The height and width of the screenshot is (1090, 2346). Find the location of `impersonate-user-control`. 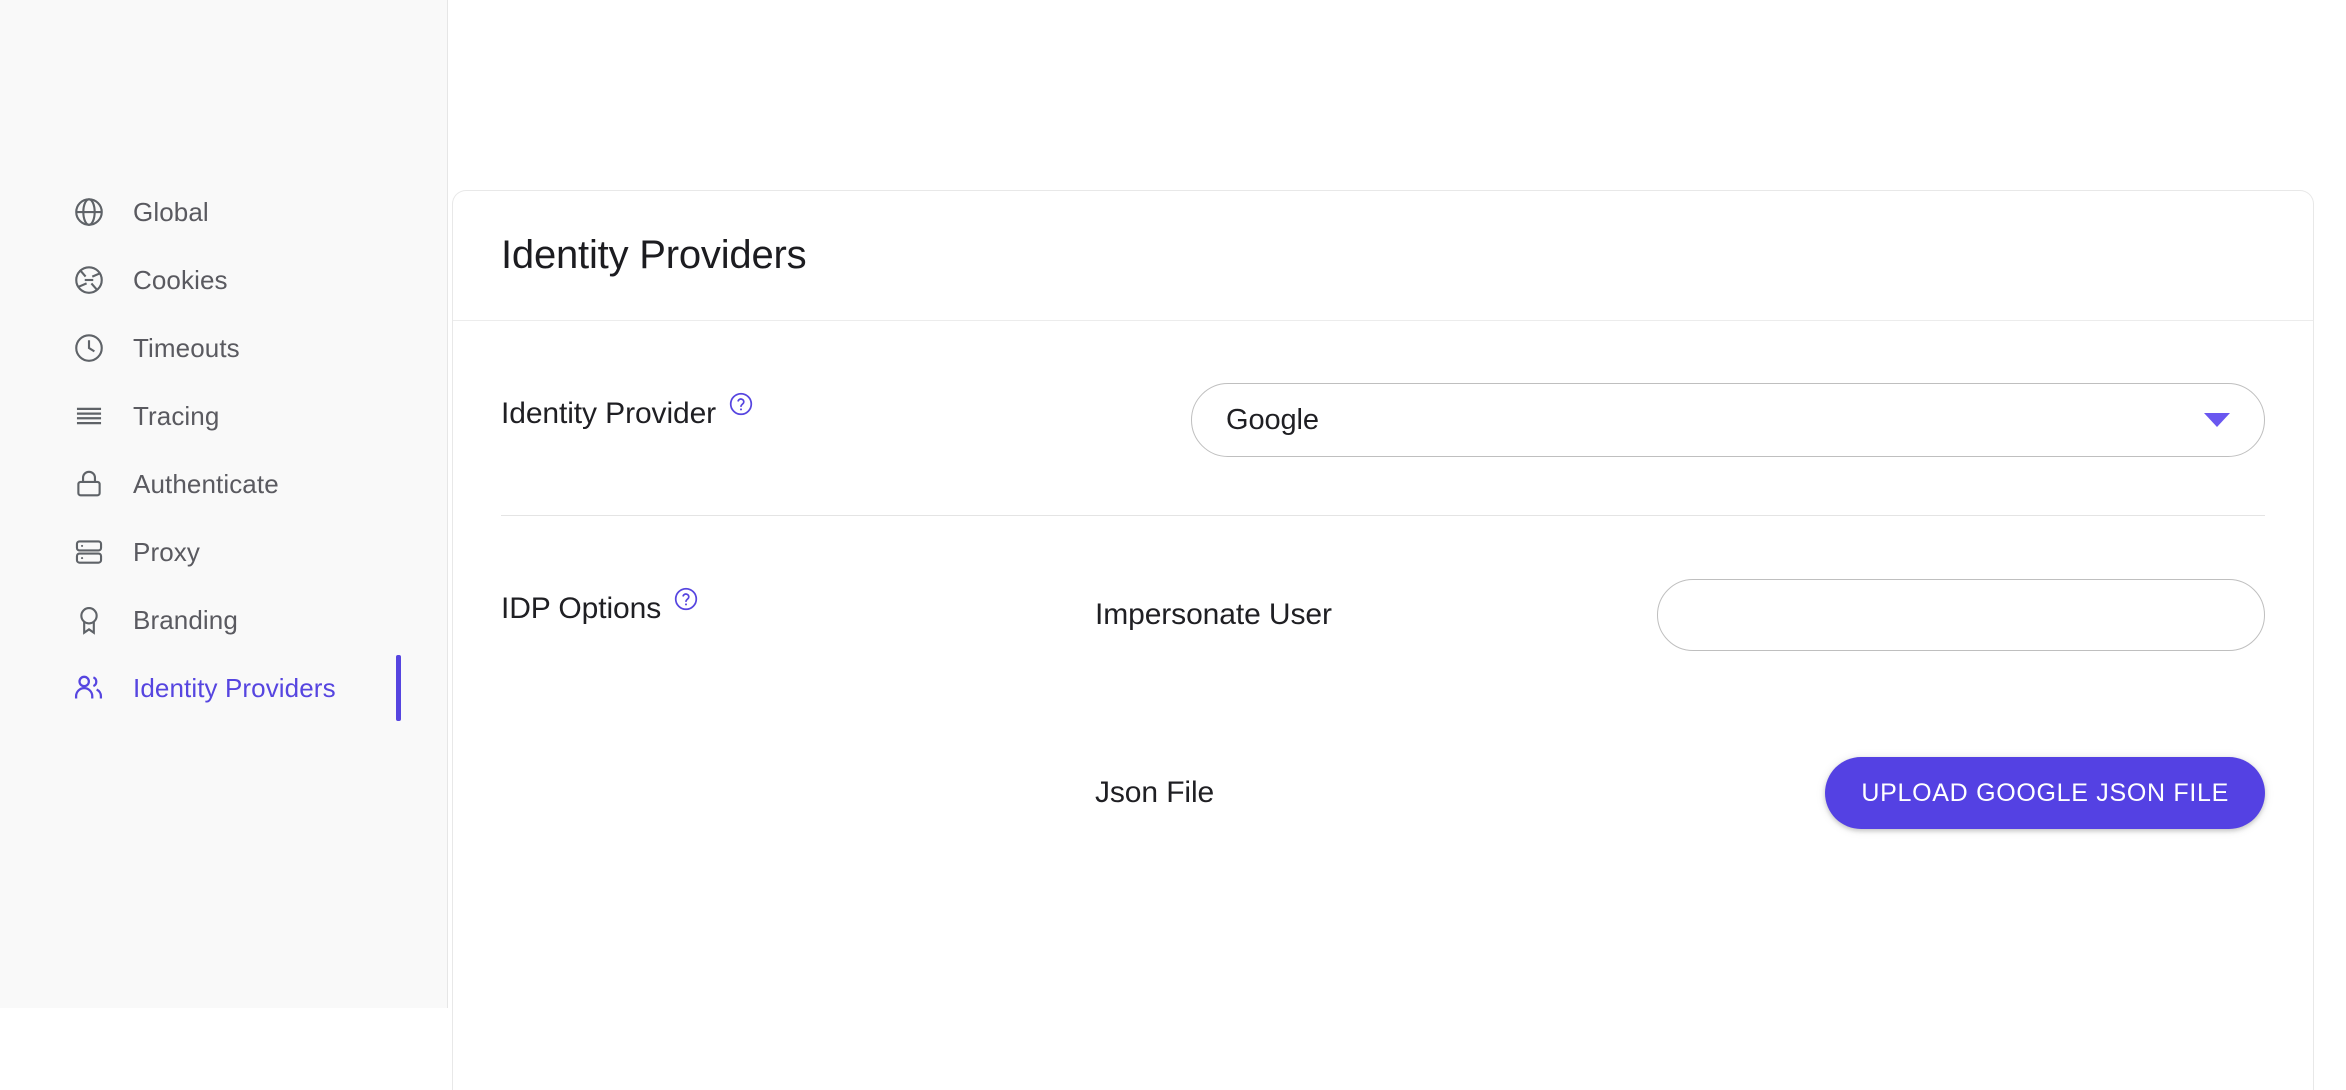

impersonate-user-control is located at coordinates (1874, 615).